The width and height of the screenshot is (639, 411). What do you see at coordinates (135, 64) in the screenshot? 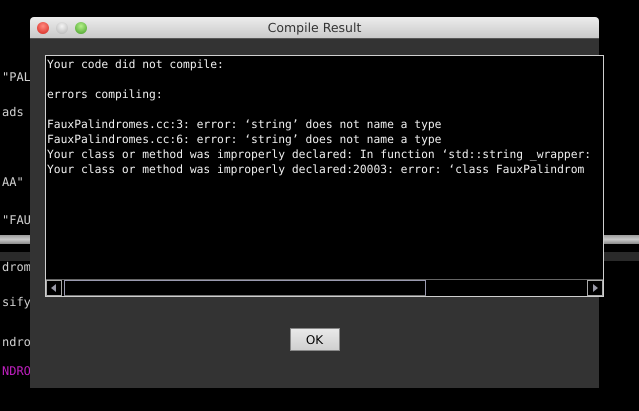
I see `output-line: Your code did not compile:` at bounding box center [135, 64].